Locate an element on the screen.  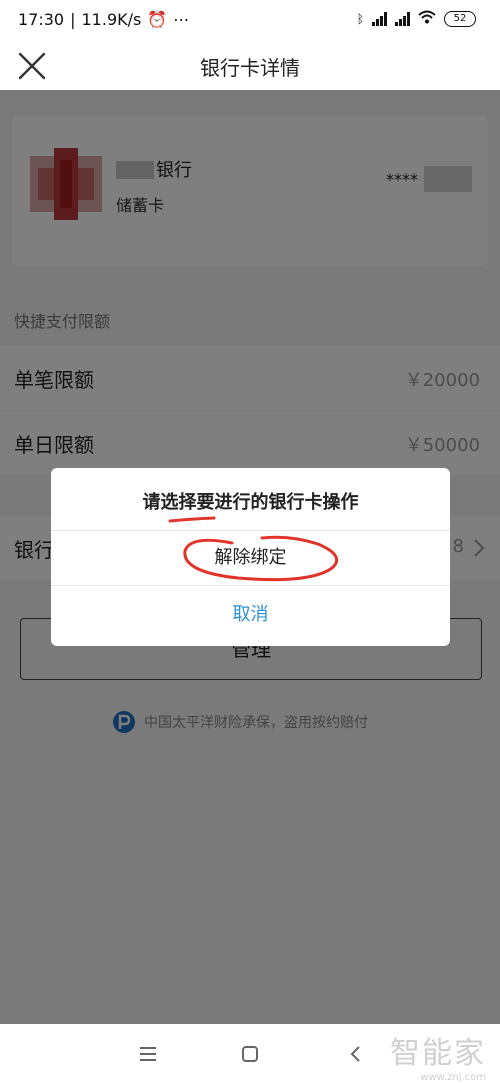
watermark-text: 智能家 is located at coordinates (438, 1053).